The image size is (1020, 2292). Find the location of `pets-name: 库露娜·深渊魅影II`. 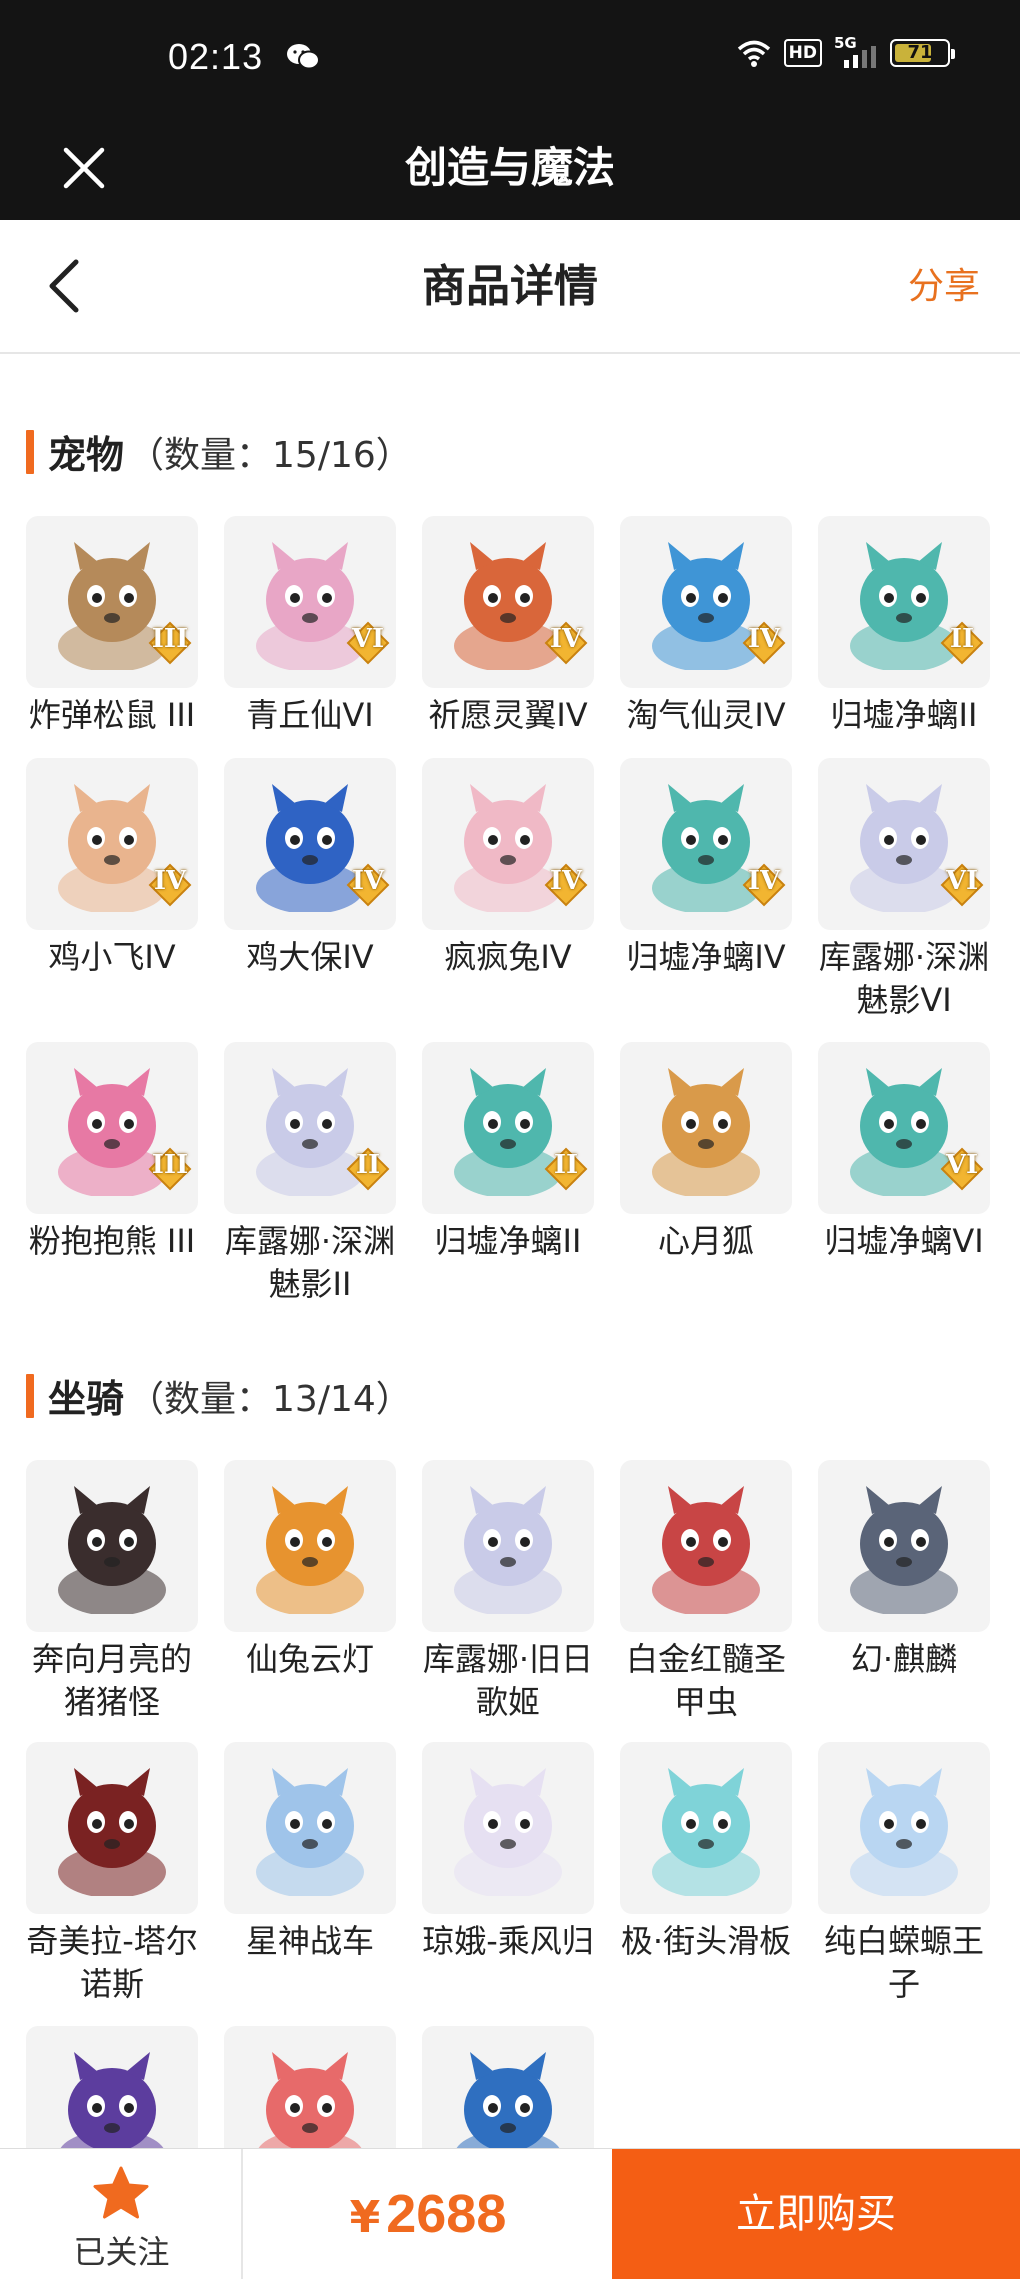

pets-name: 库露娜·深渊魅影II is located at coordinates (310, 1262).